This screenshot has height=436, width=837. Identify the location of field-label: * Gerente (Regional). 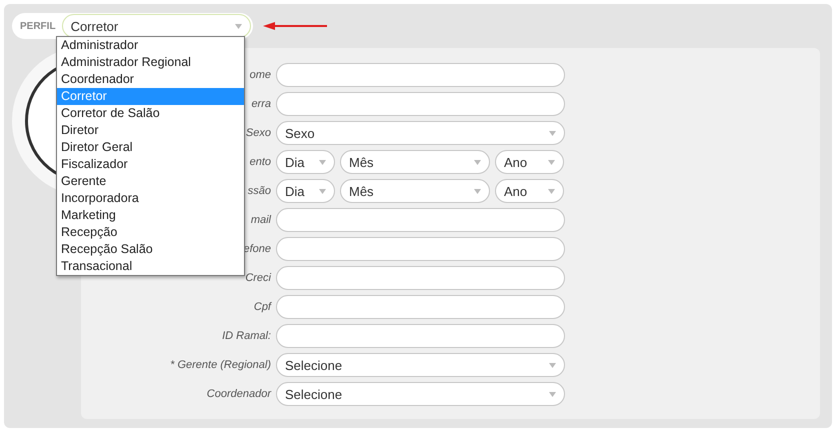
(220, 365).